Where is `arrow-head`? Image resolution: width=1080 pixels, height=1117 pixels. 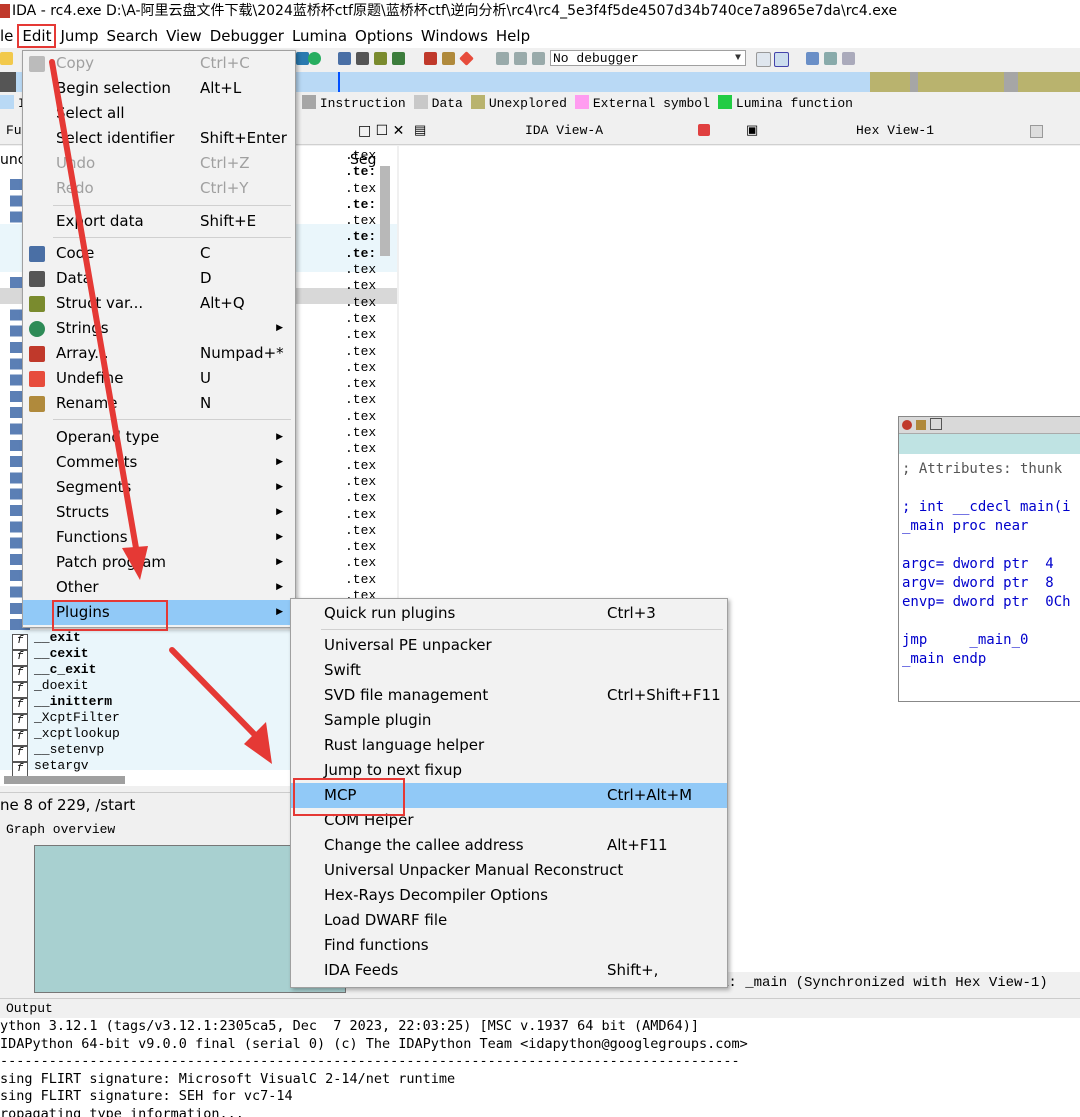 arrow-head is located at coordinates (135, 563).